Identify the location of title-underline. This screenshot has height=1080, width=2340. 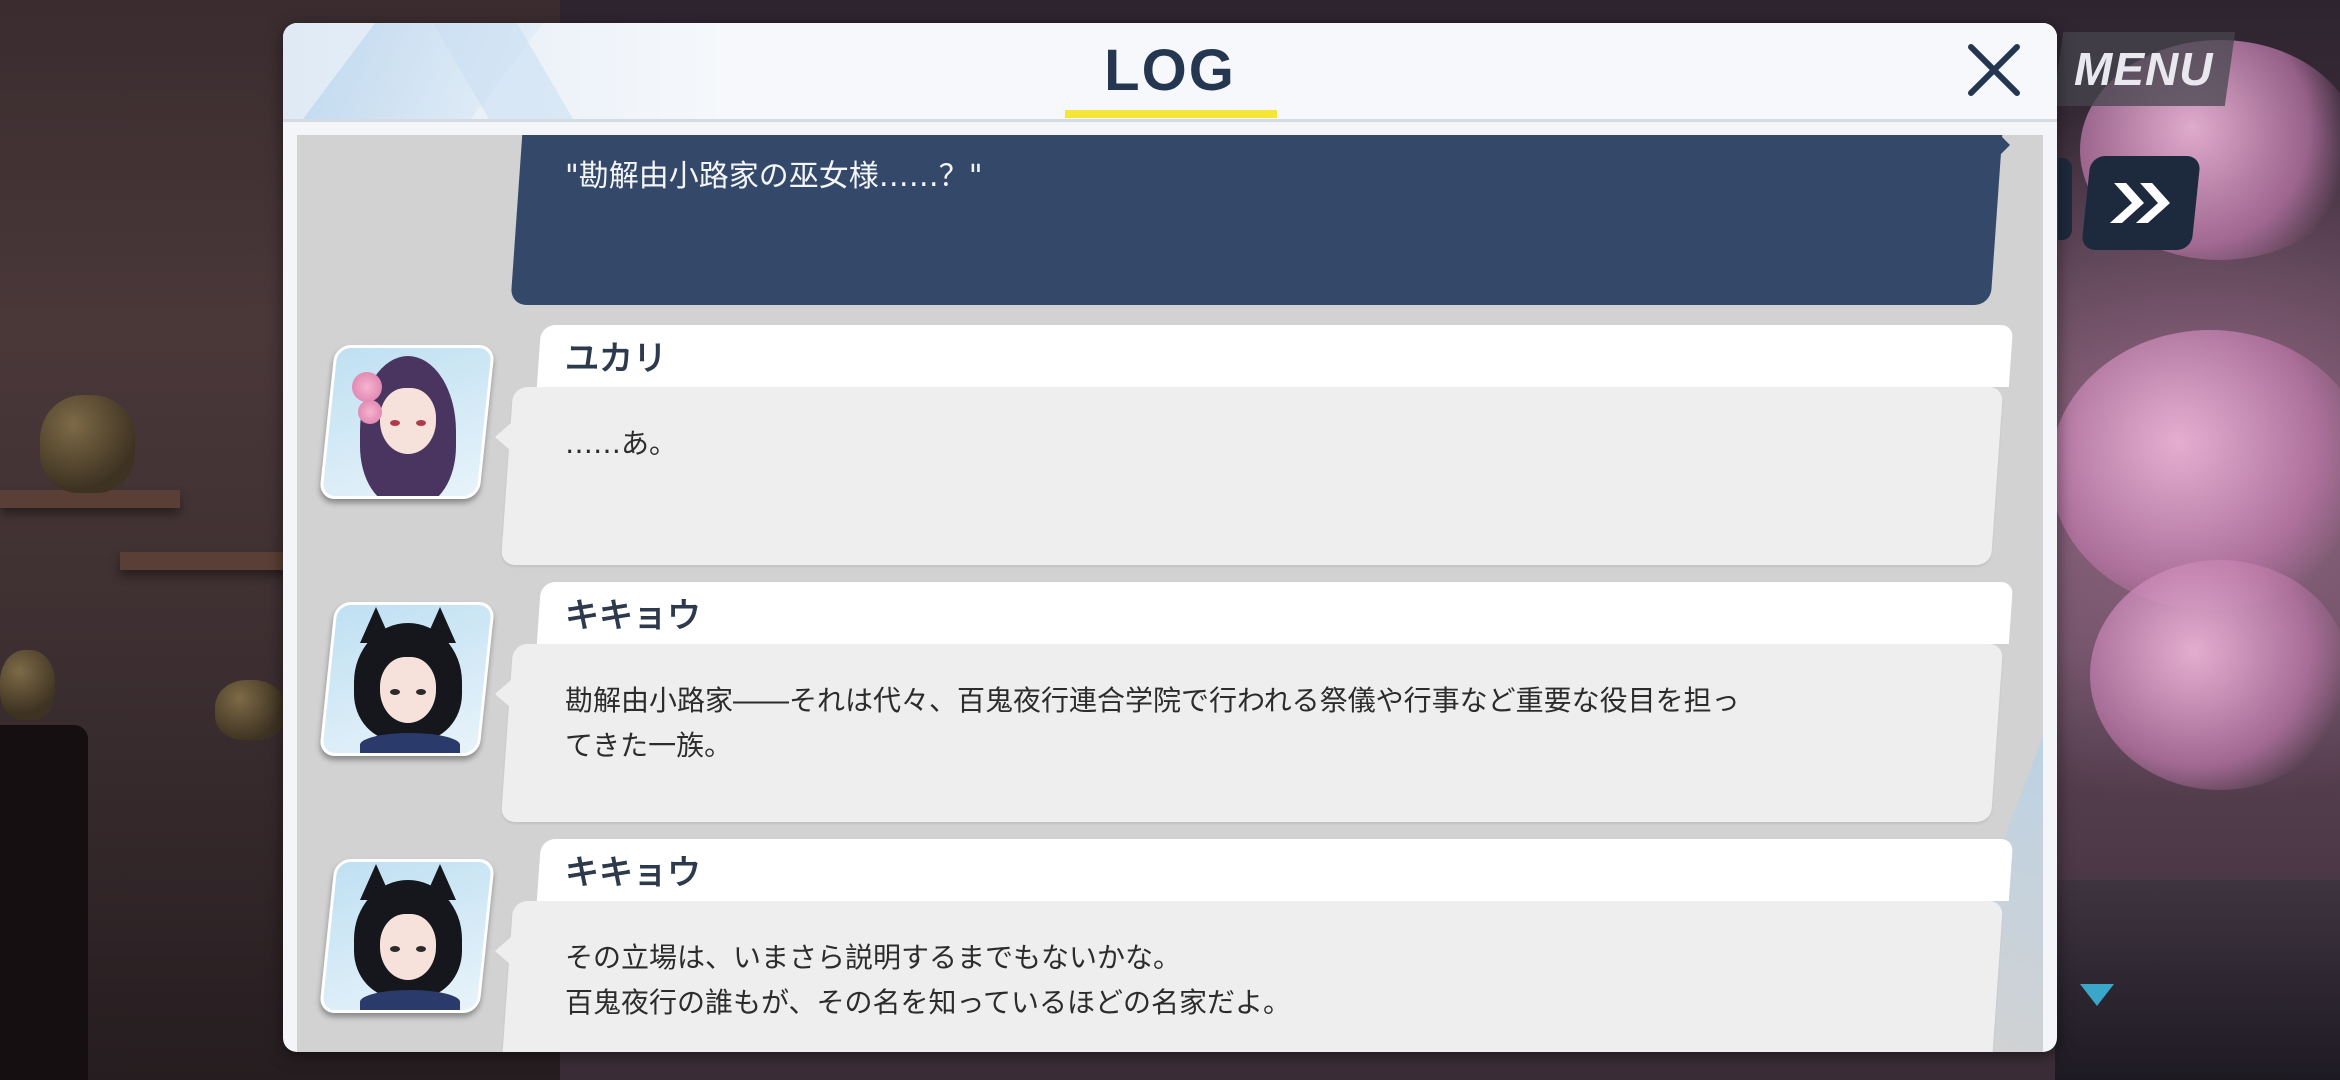
(1171, 114).